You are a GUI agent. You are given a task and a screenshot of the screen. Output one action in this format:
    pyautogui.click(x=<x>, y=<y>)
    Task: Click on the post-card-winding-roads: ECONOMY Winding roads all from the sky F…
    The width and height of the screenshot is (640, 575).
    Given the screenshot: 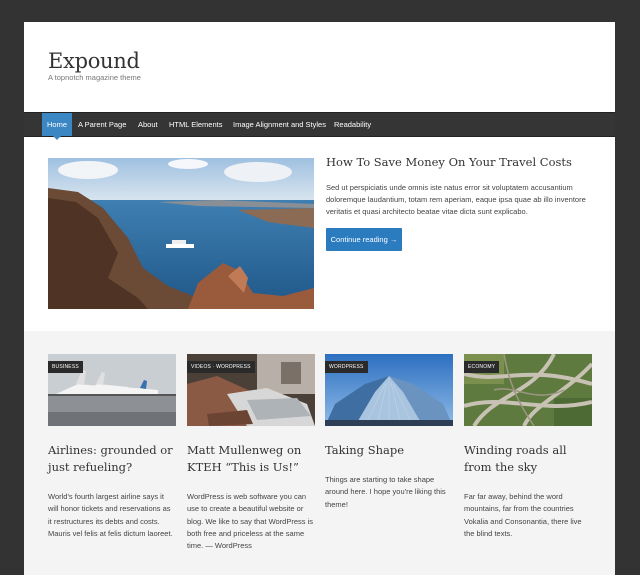 What is the action you would take?
    pyautogui.click(x=528, y=447)
    